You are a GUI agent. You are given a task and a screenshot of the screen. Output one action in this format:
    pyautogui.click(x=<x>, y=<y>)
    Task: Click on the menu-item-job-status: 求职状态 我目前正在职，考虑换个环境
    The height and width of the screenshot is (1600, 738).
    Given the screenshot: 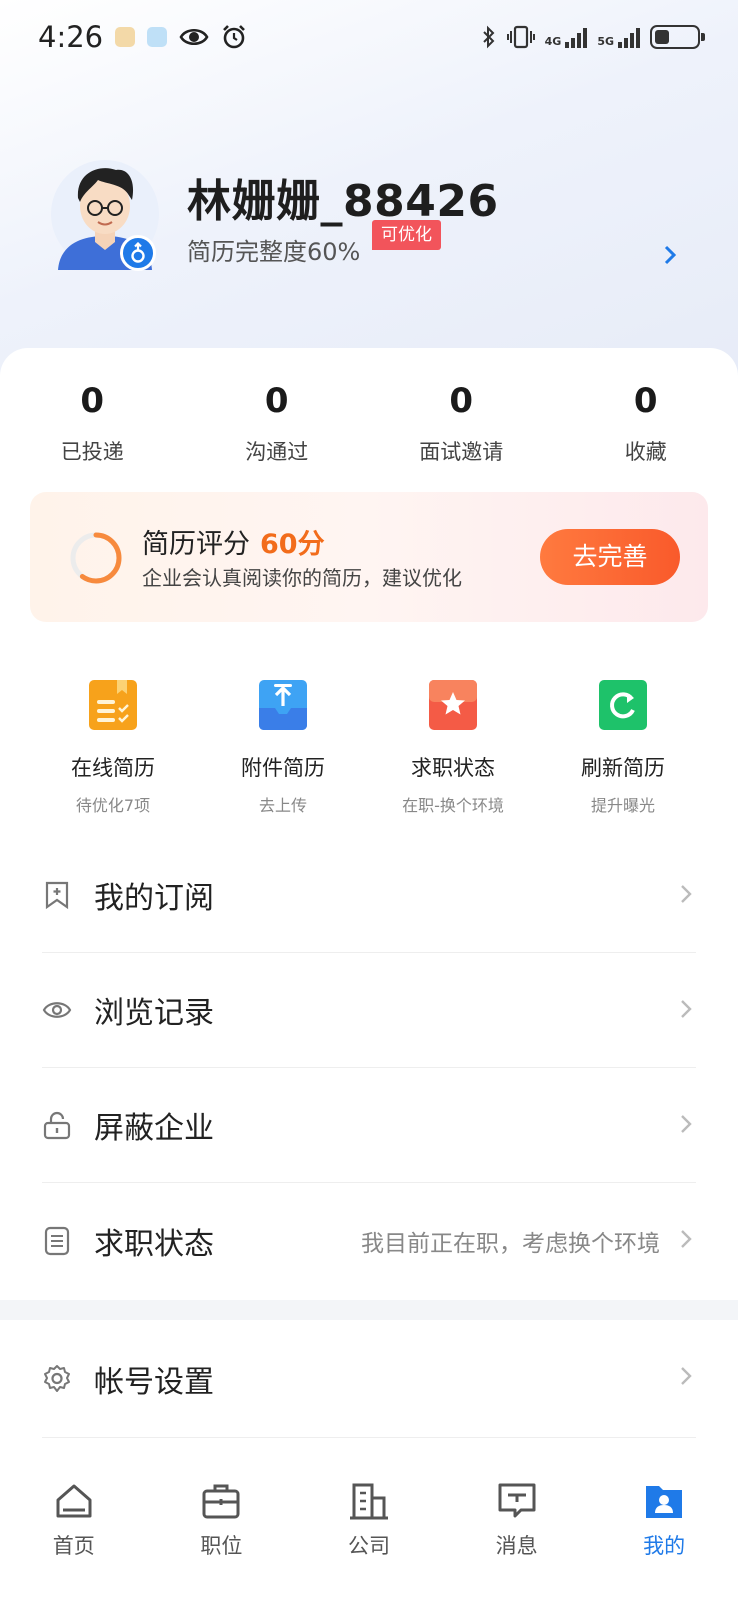 What is the action you would take?
    pyautogui.click(x=369, y=1240)
    